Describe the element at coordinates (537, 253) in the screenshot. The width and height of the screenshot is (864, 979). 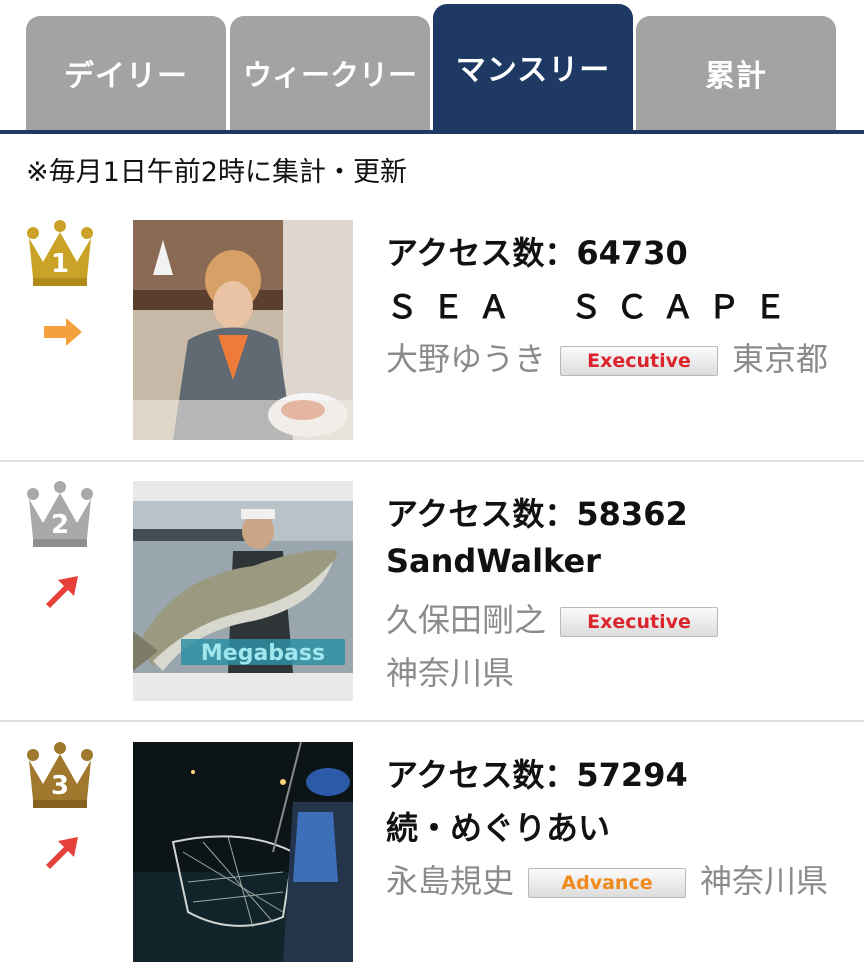
I see `access-count: アクセス数：64730` at that location.